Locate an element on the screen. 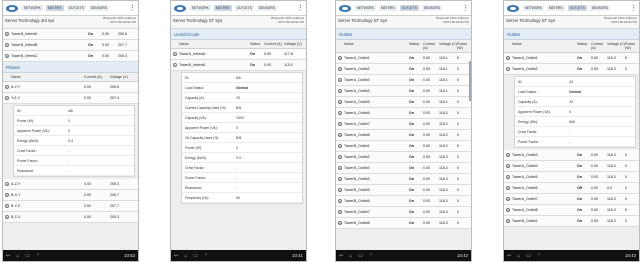 The height and width of the screenshot is (262, 642). list-item: + TowerA_Outlet8 On 0.00 118.3 0 is located at coordinates (571, 210).